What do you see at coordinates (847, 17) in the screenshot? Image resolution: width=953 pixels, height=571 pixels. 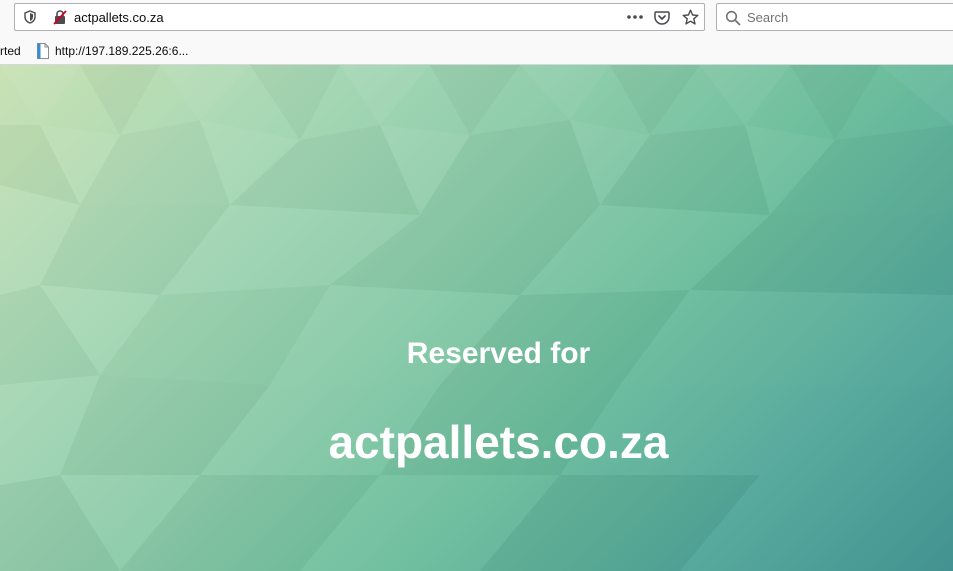 I see `search-input` at bounding box center [847, 17].